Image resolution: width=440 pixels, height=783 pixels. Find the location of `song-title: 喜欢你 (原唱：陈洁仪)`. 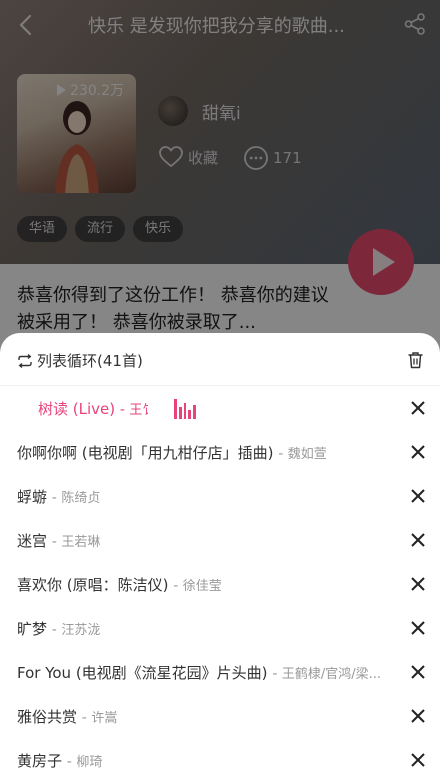

song-title: 喜欢你 (原唱：陈洁仪) is located at coordinates (93, 585).